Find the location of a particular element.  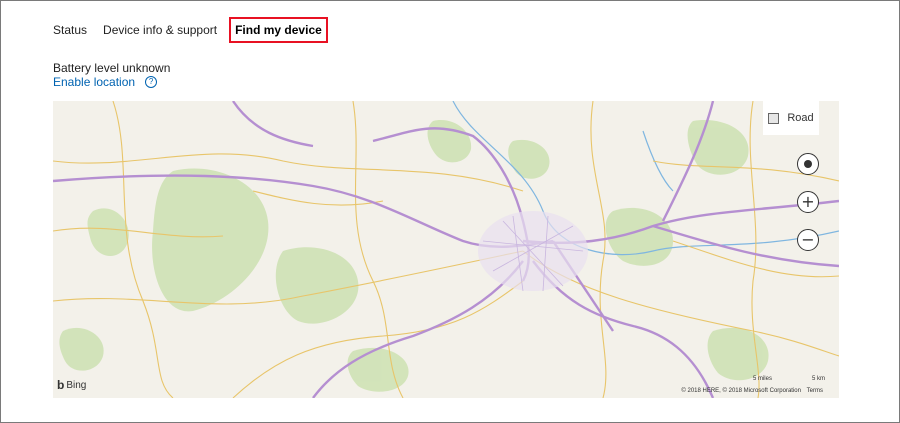

bing-logo: b Bing is located at coordinates (71, 385).